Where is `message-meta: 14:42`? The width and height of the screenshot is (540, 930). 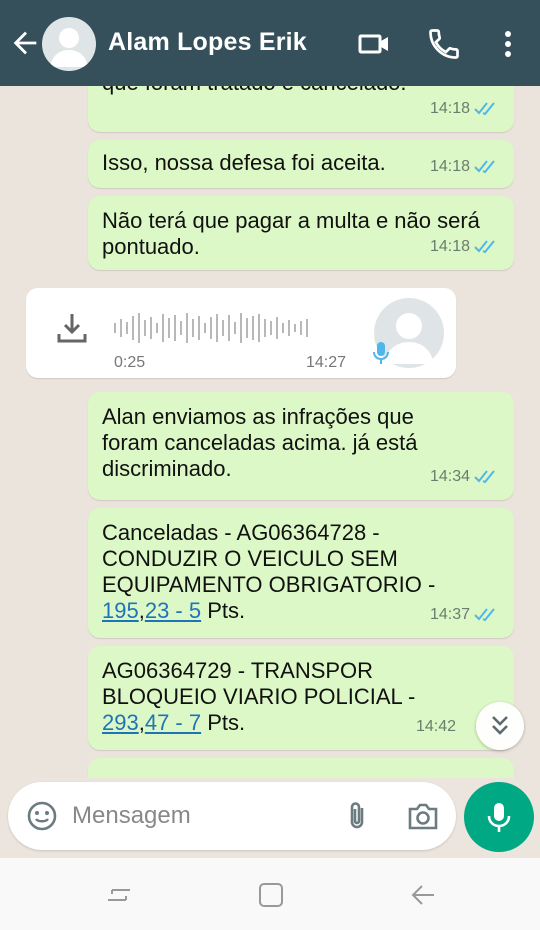
message-meta: 14:42 is located at coordinates (436, 727).